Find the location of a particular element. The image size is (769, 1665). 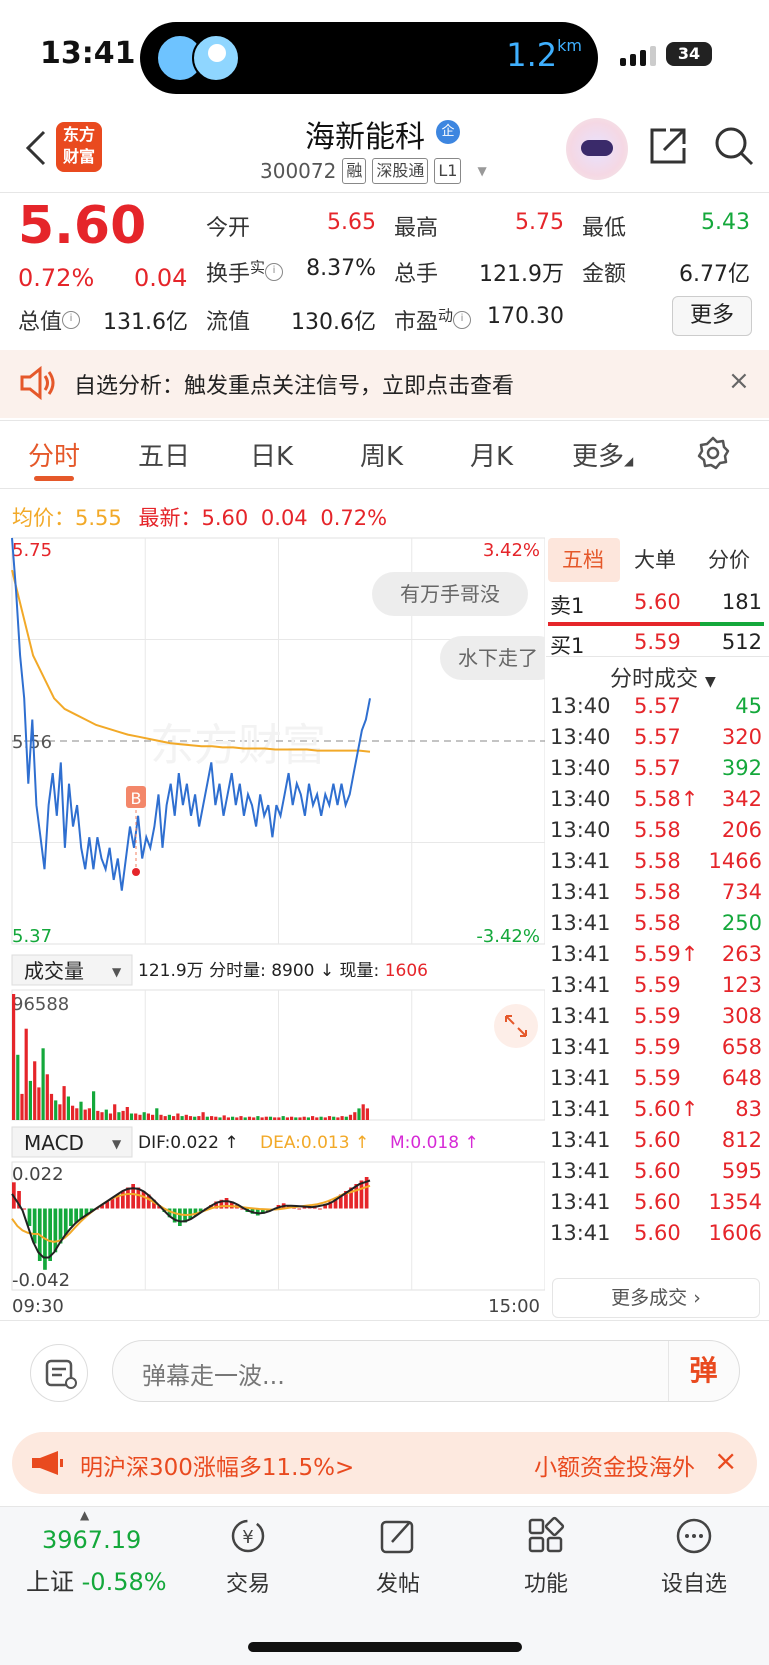

index-value: 3967.19 is located at coordinates (91, 1540).